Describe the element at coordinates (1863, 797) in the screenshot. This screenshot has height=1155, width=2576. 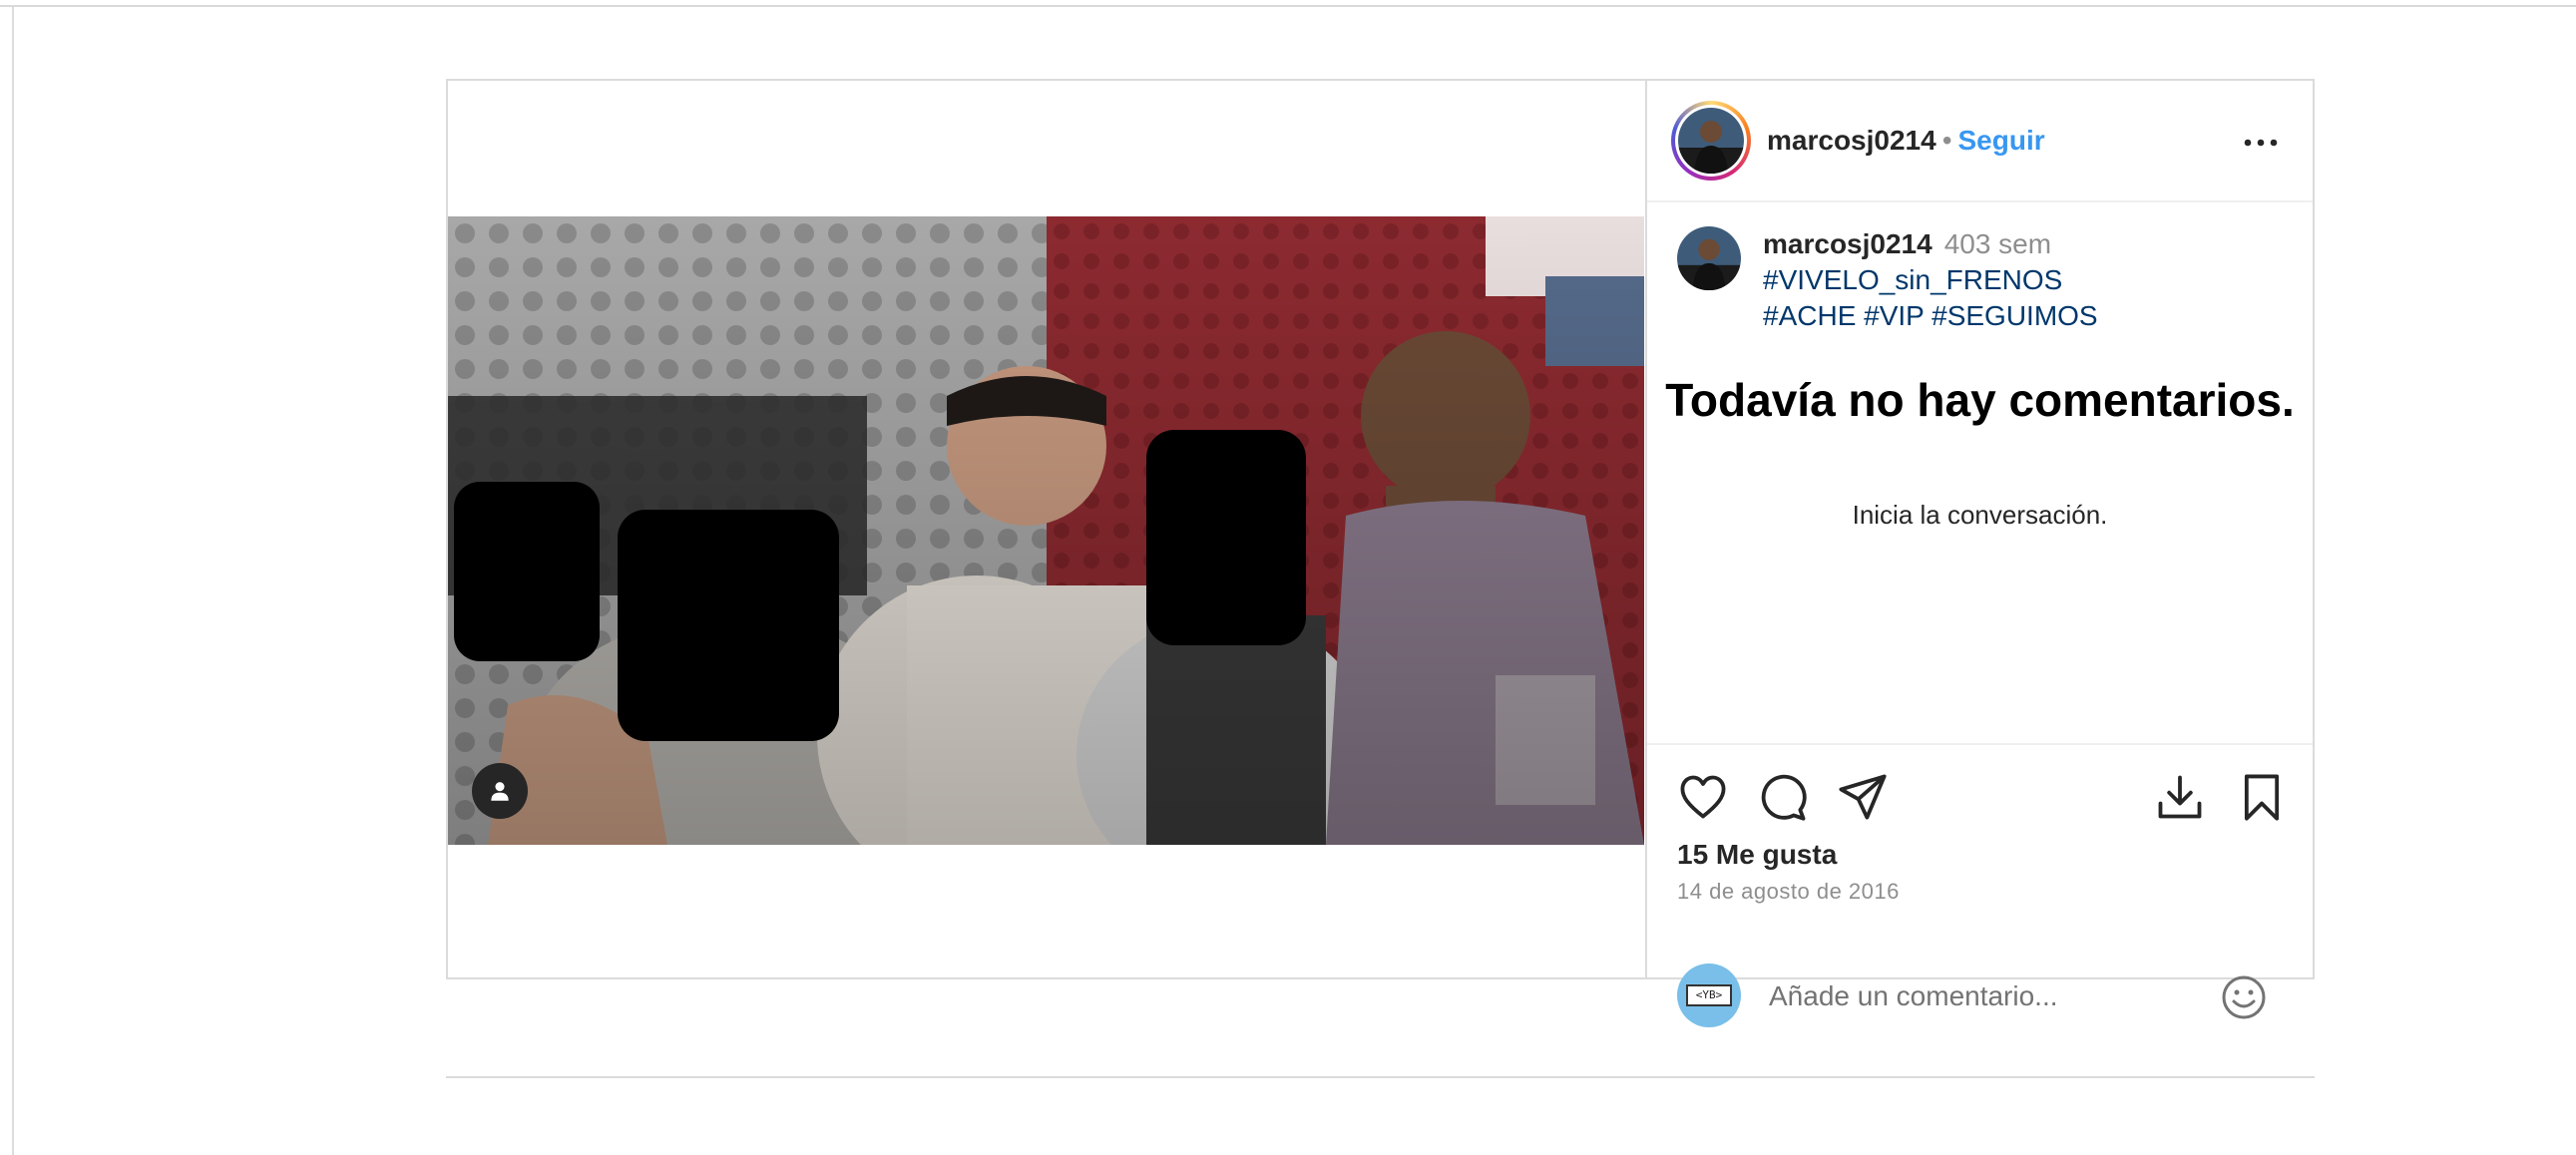
I see `share-paper-plane-icon` at that location.